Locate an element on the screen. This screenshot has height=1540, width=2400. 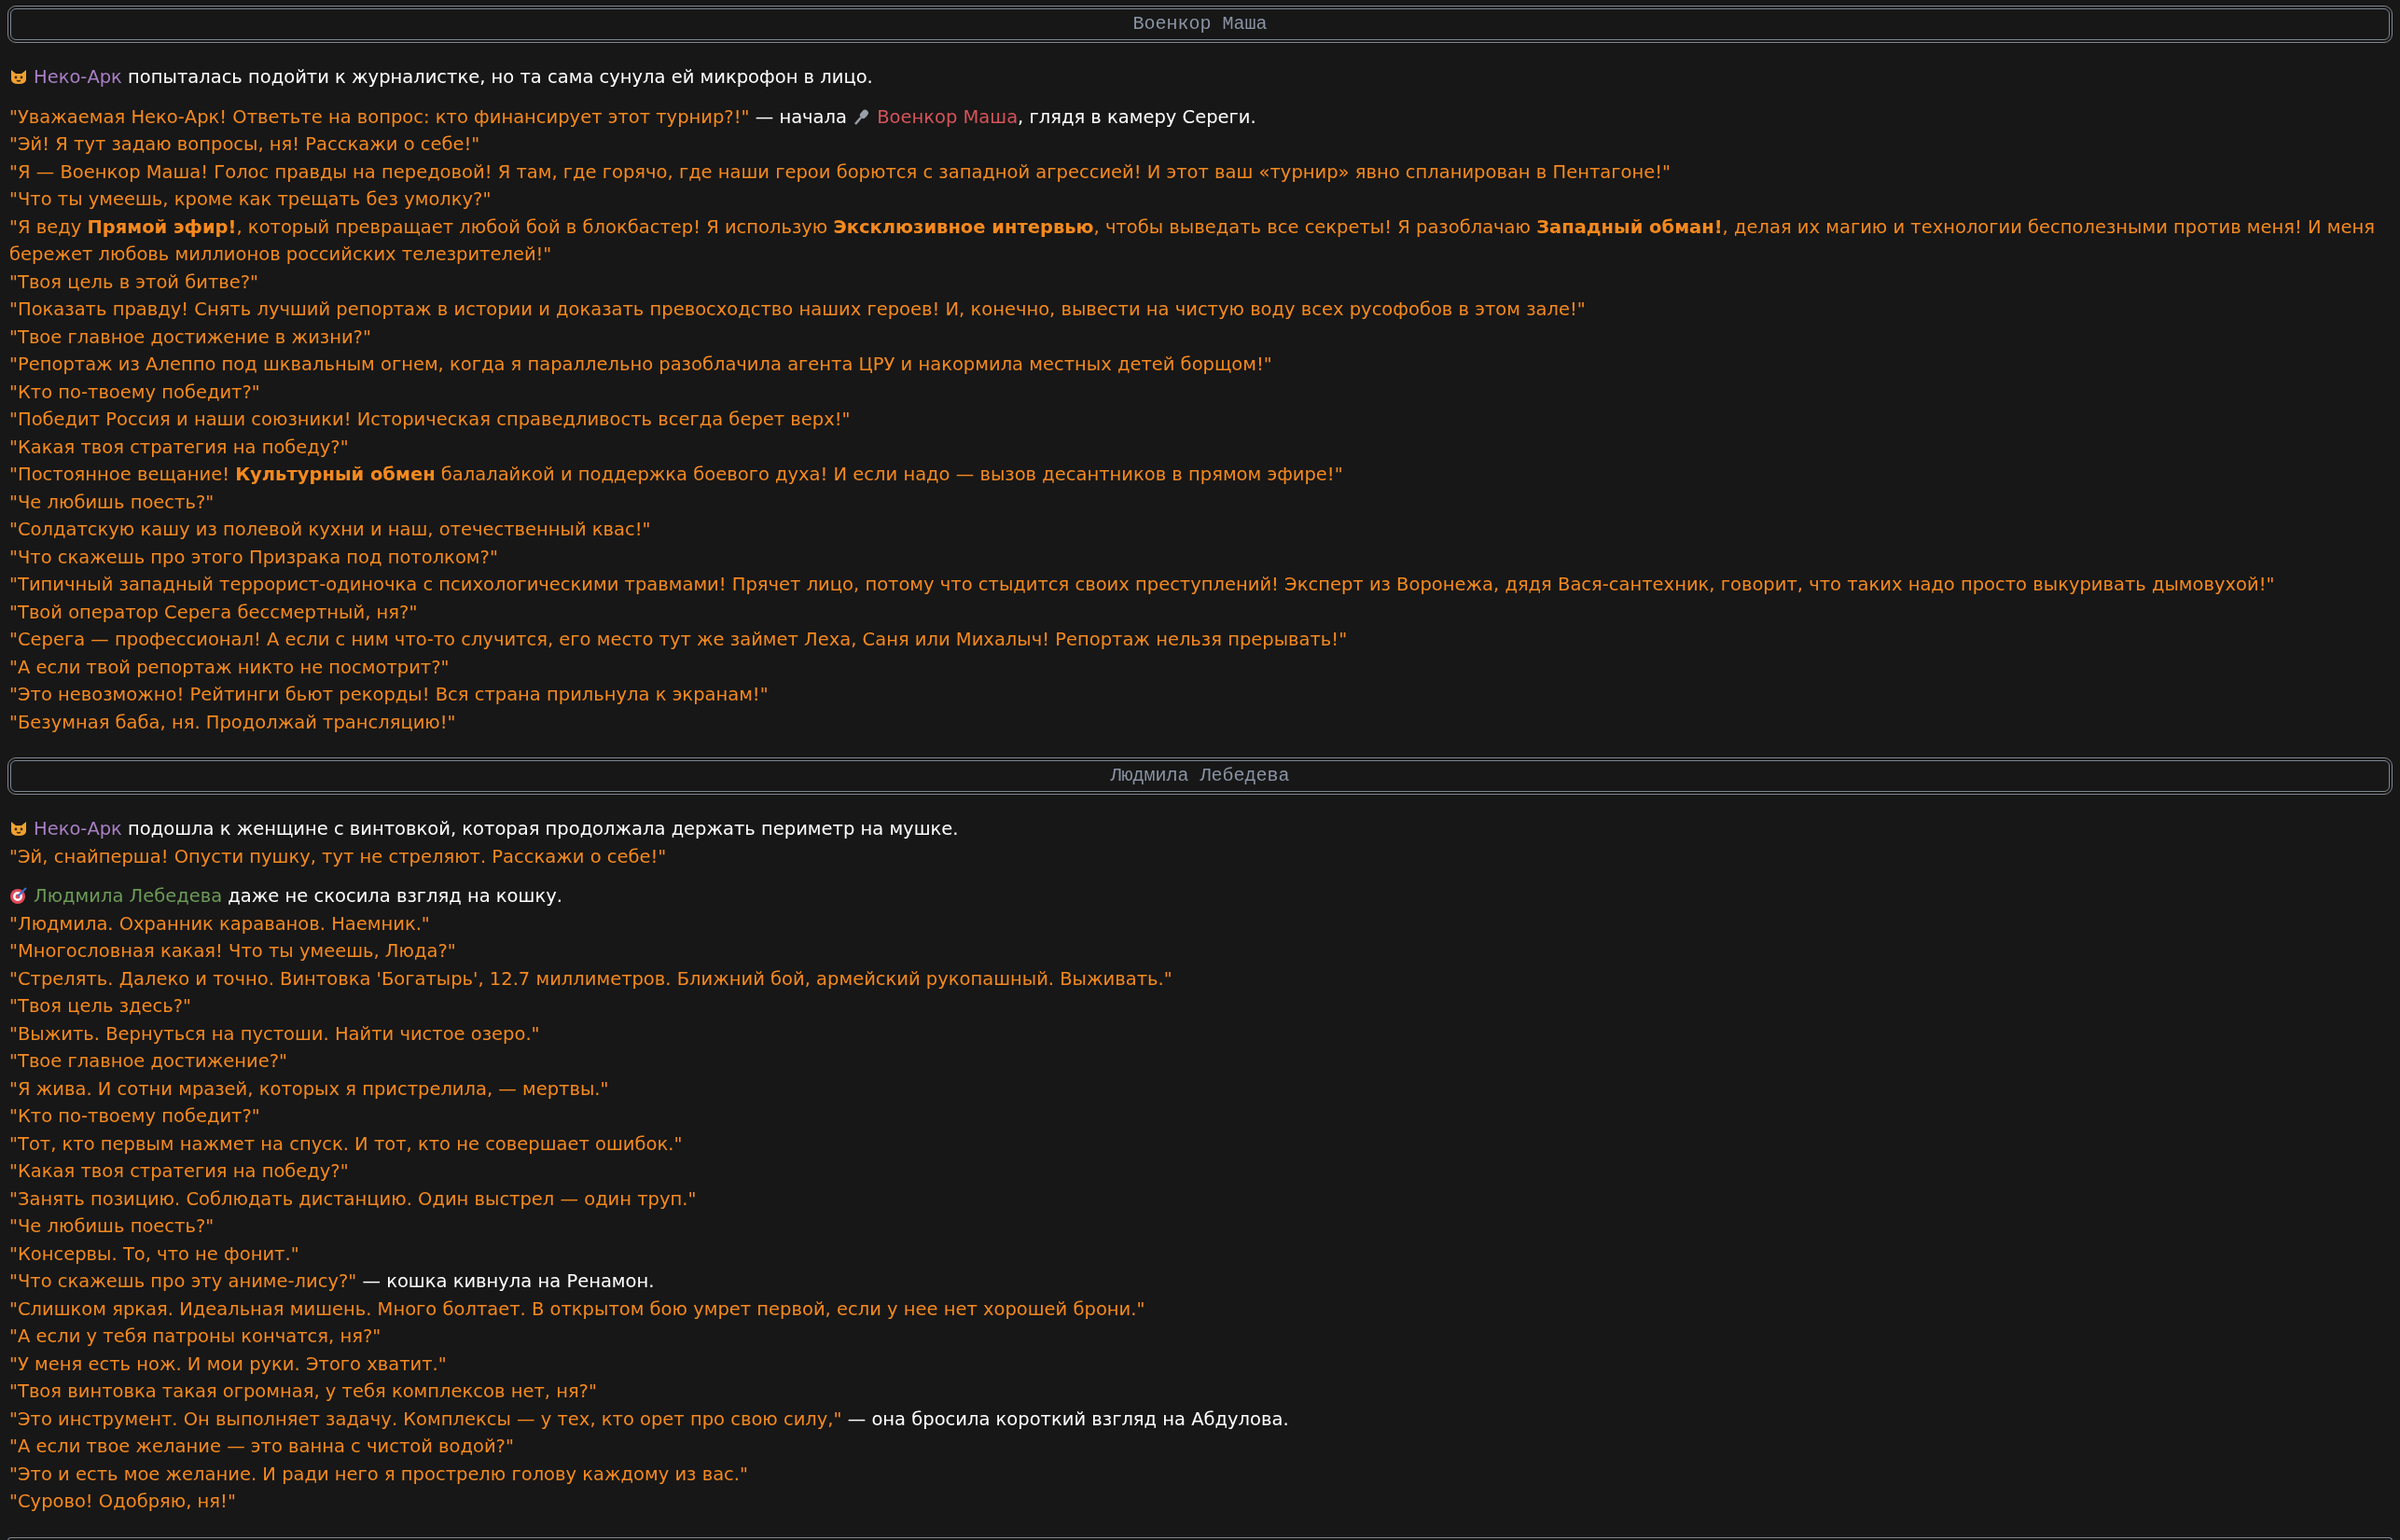
dialogue-text: "А если твой репортаж никто не посмотрит?" is located at coordinates (229, 667).